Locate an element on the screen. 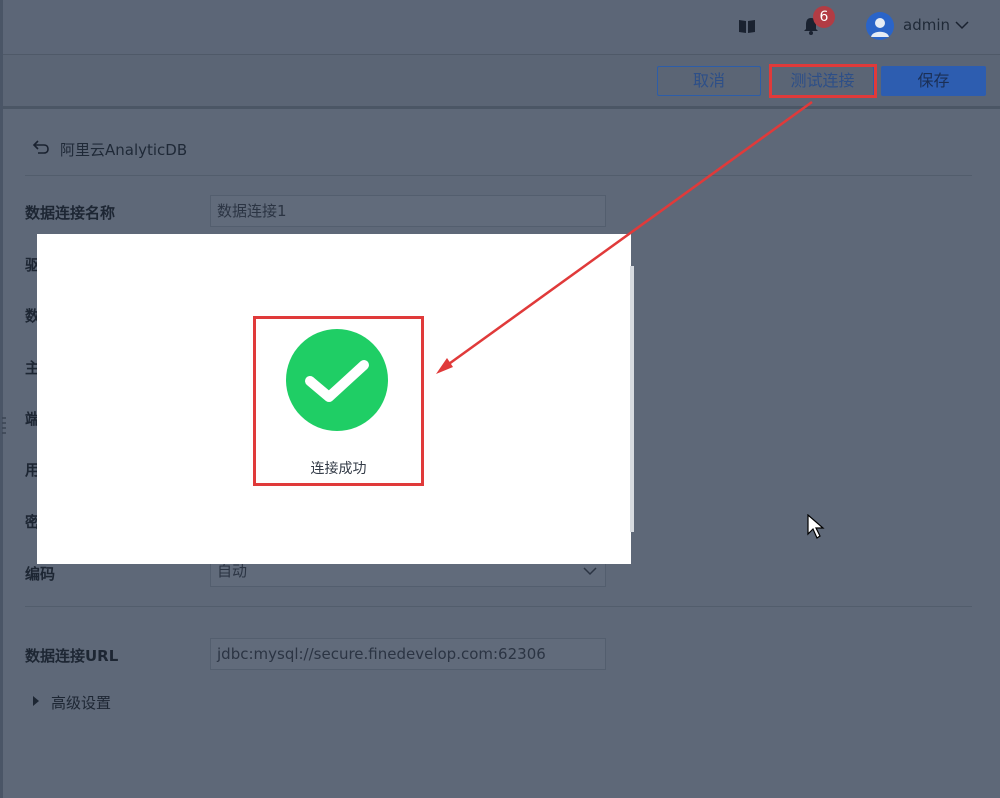 The width and height of the screenshot is (1000, 798). user-avatar-icon is located at coordinates (880, 26).